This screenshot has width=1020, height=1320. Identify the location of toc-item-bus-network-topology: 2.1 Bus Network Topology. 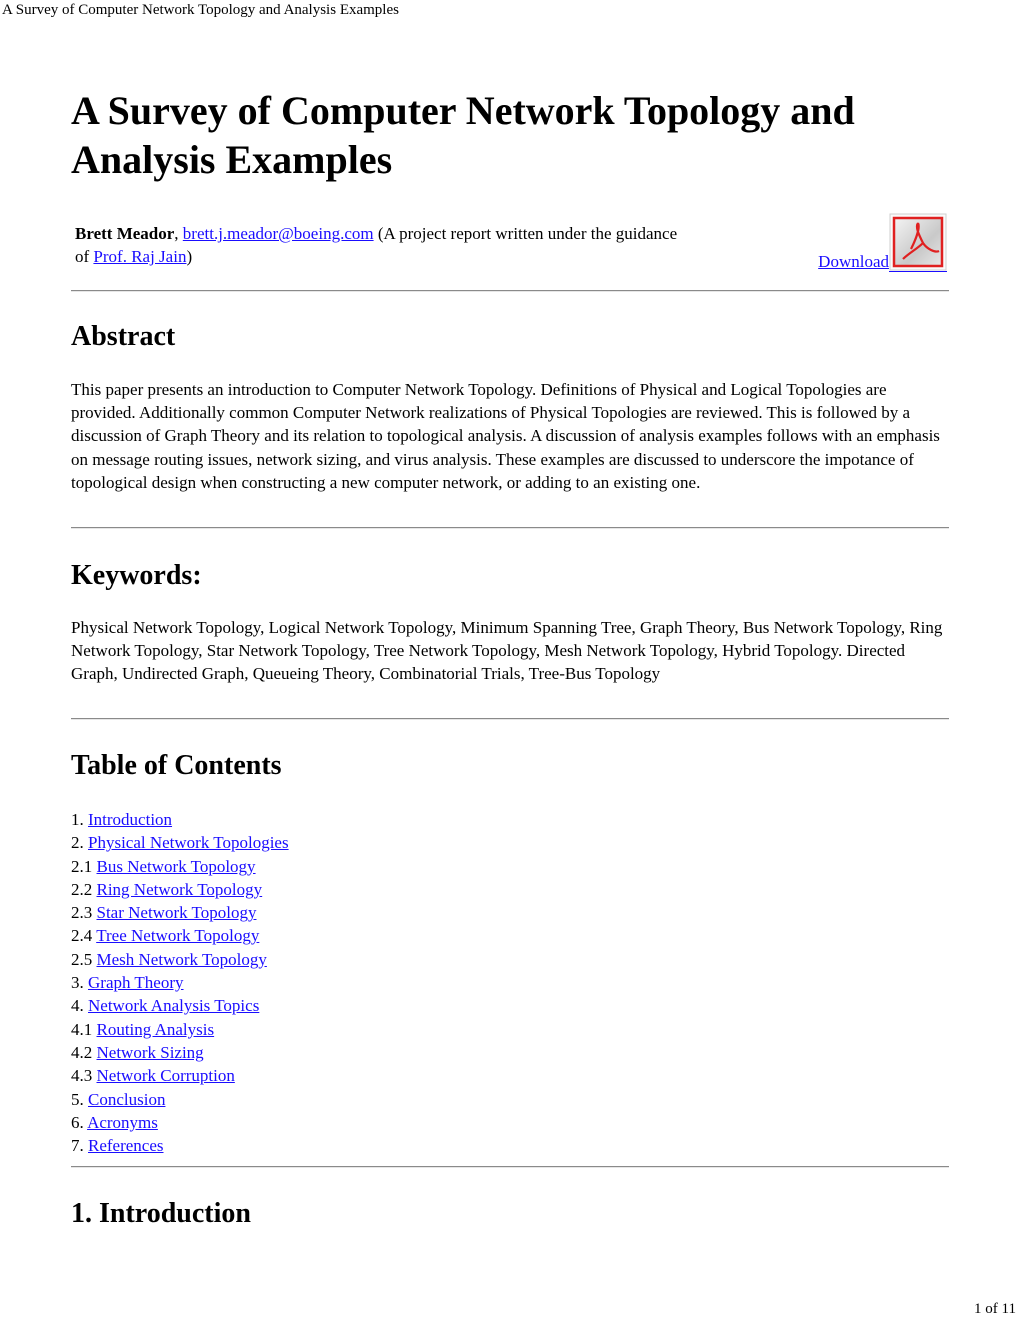
(180, 866).